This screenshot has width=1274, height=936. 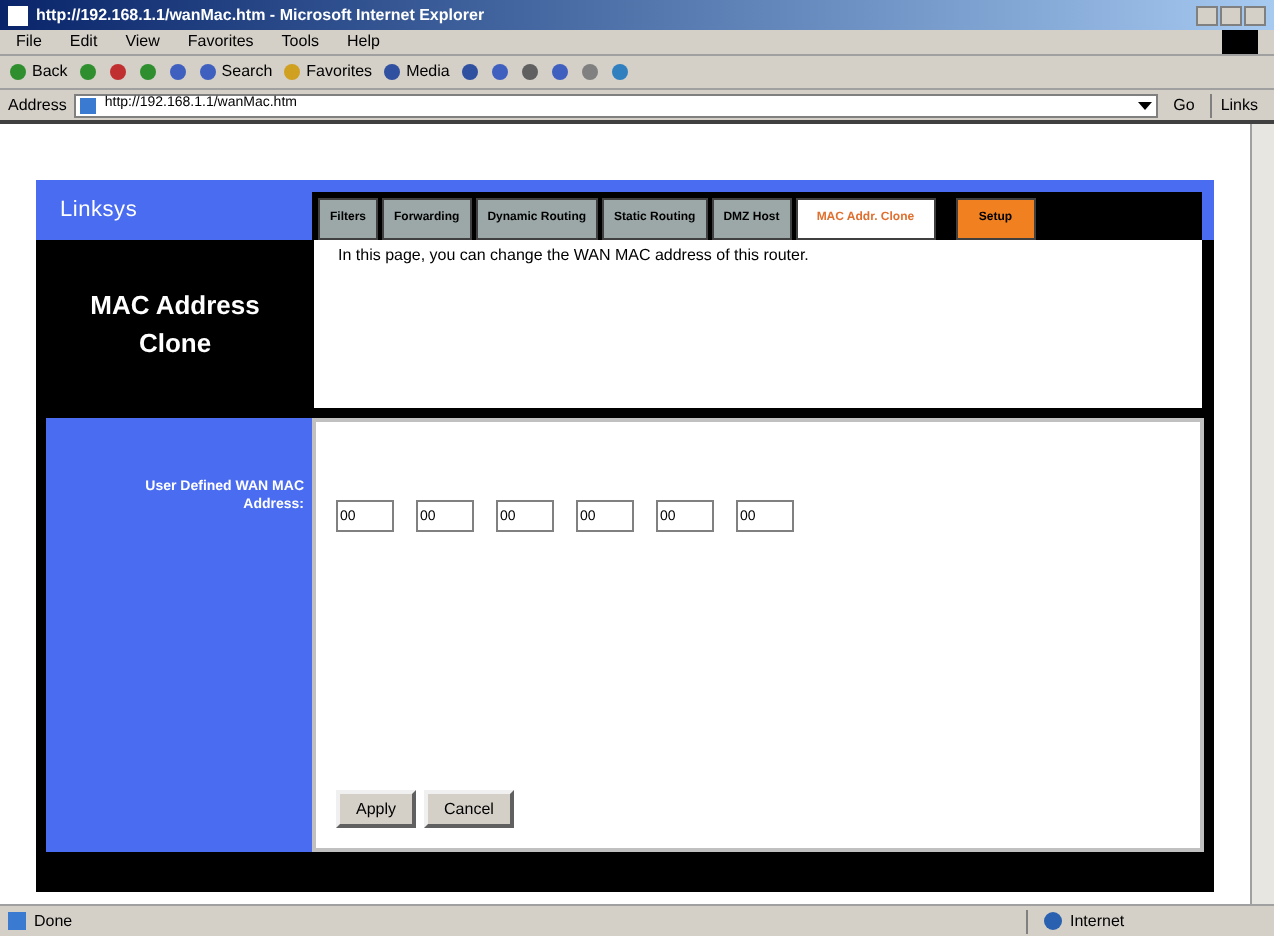 I want to click on toolbar-button: Media, so click(x=416, y=72).